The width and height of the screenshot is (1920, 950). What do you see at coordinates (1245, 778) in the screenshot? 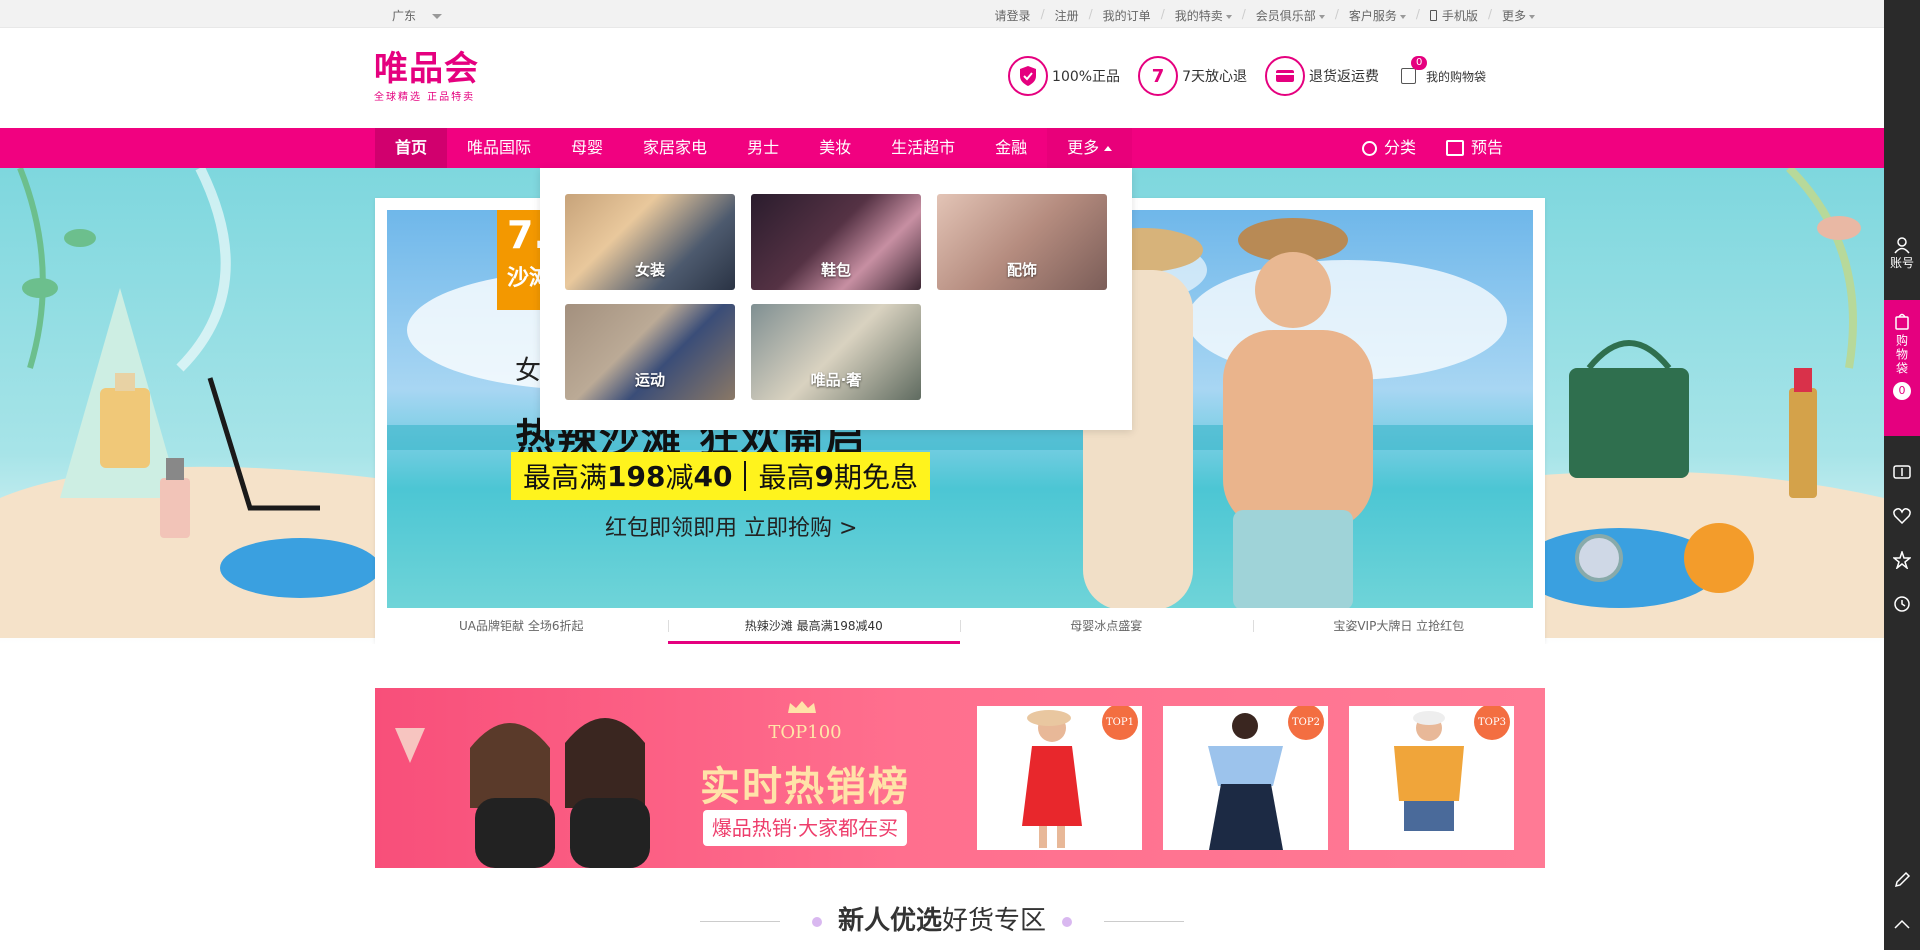
I see `hot-product: TOP2` at bounding box center [1245, 778].